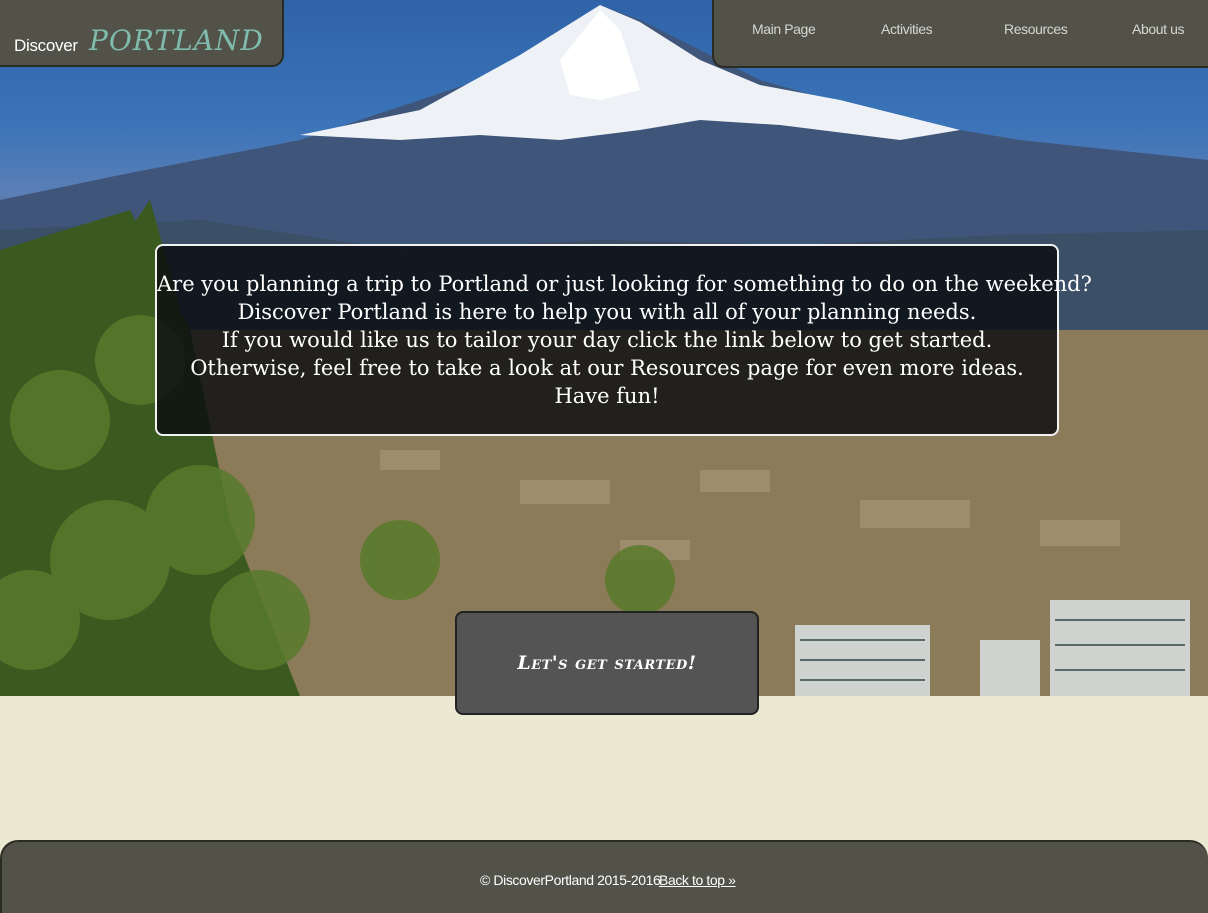 Image resolution: width=1208 pixels, height=913 pixels. What do you see at coordinates (607, 663) in the screenshot?
I see `get-started-button: Let's get started!` at bounding box center [607, 663].